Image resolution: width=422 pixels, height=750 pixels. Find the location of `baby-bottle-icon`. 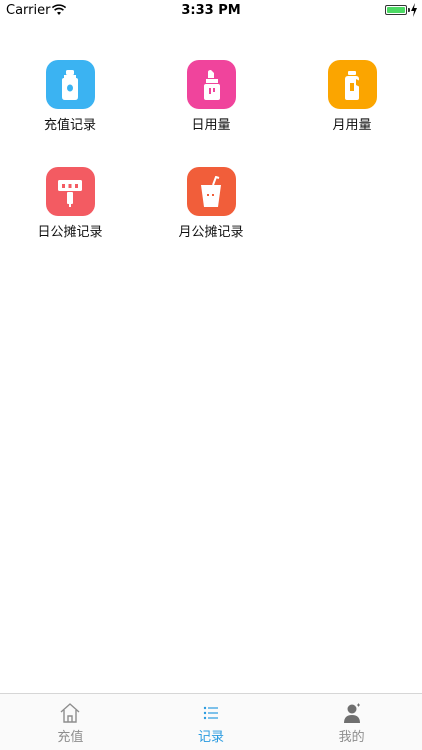

baby-bottle-icon is located at coordinates (70, 84).